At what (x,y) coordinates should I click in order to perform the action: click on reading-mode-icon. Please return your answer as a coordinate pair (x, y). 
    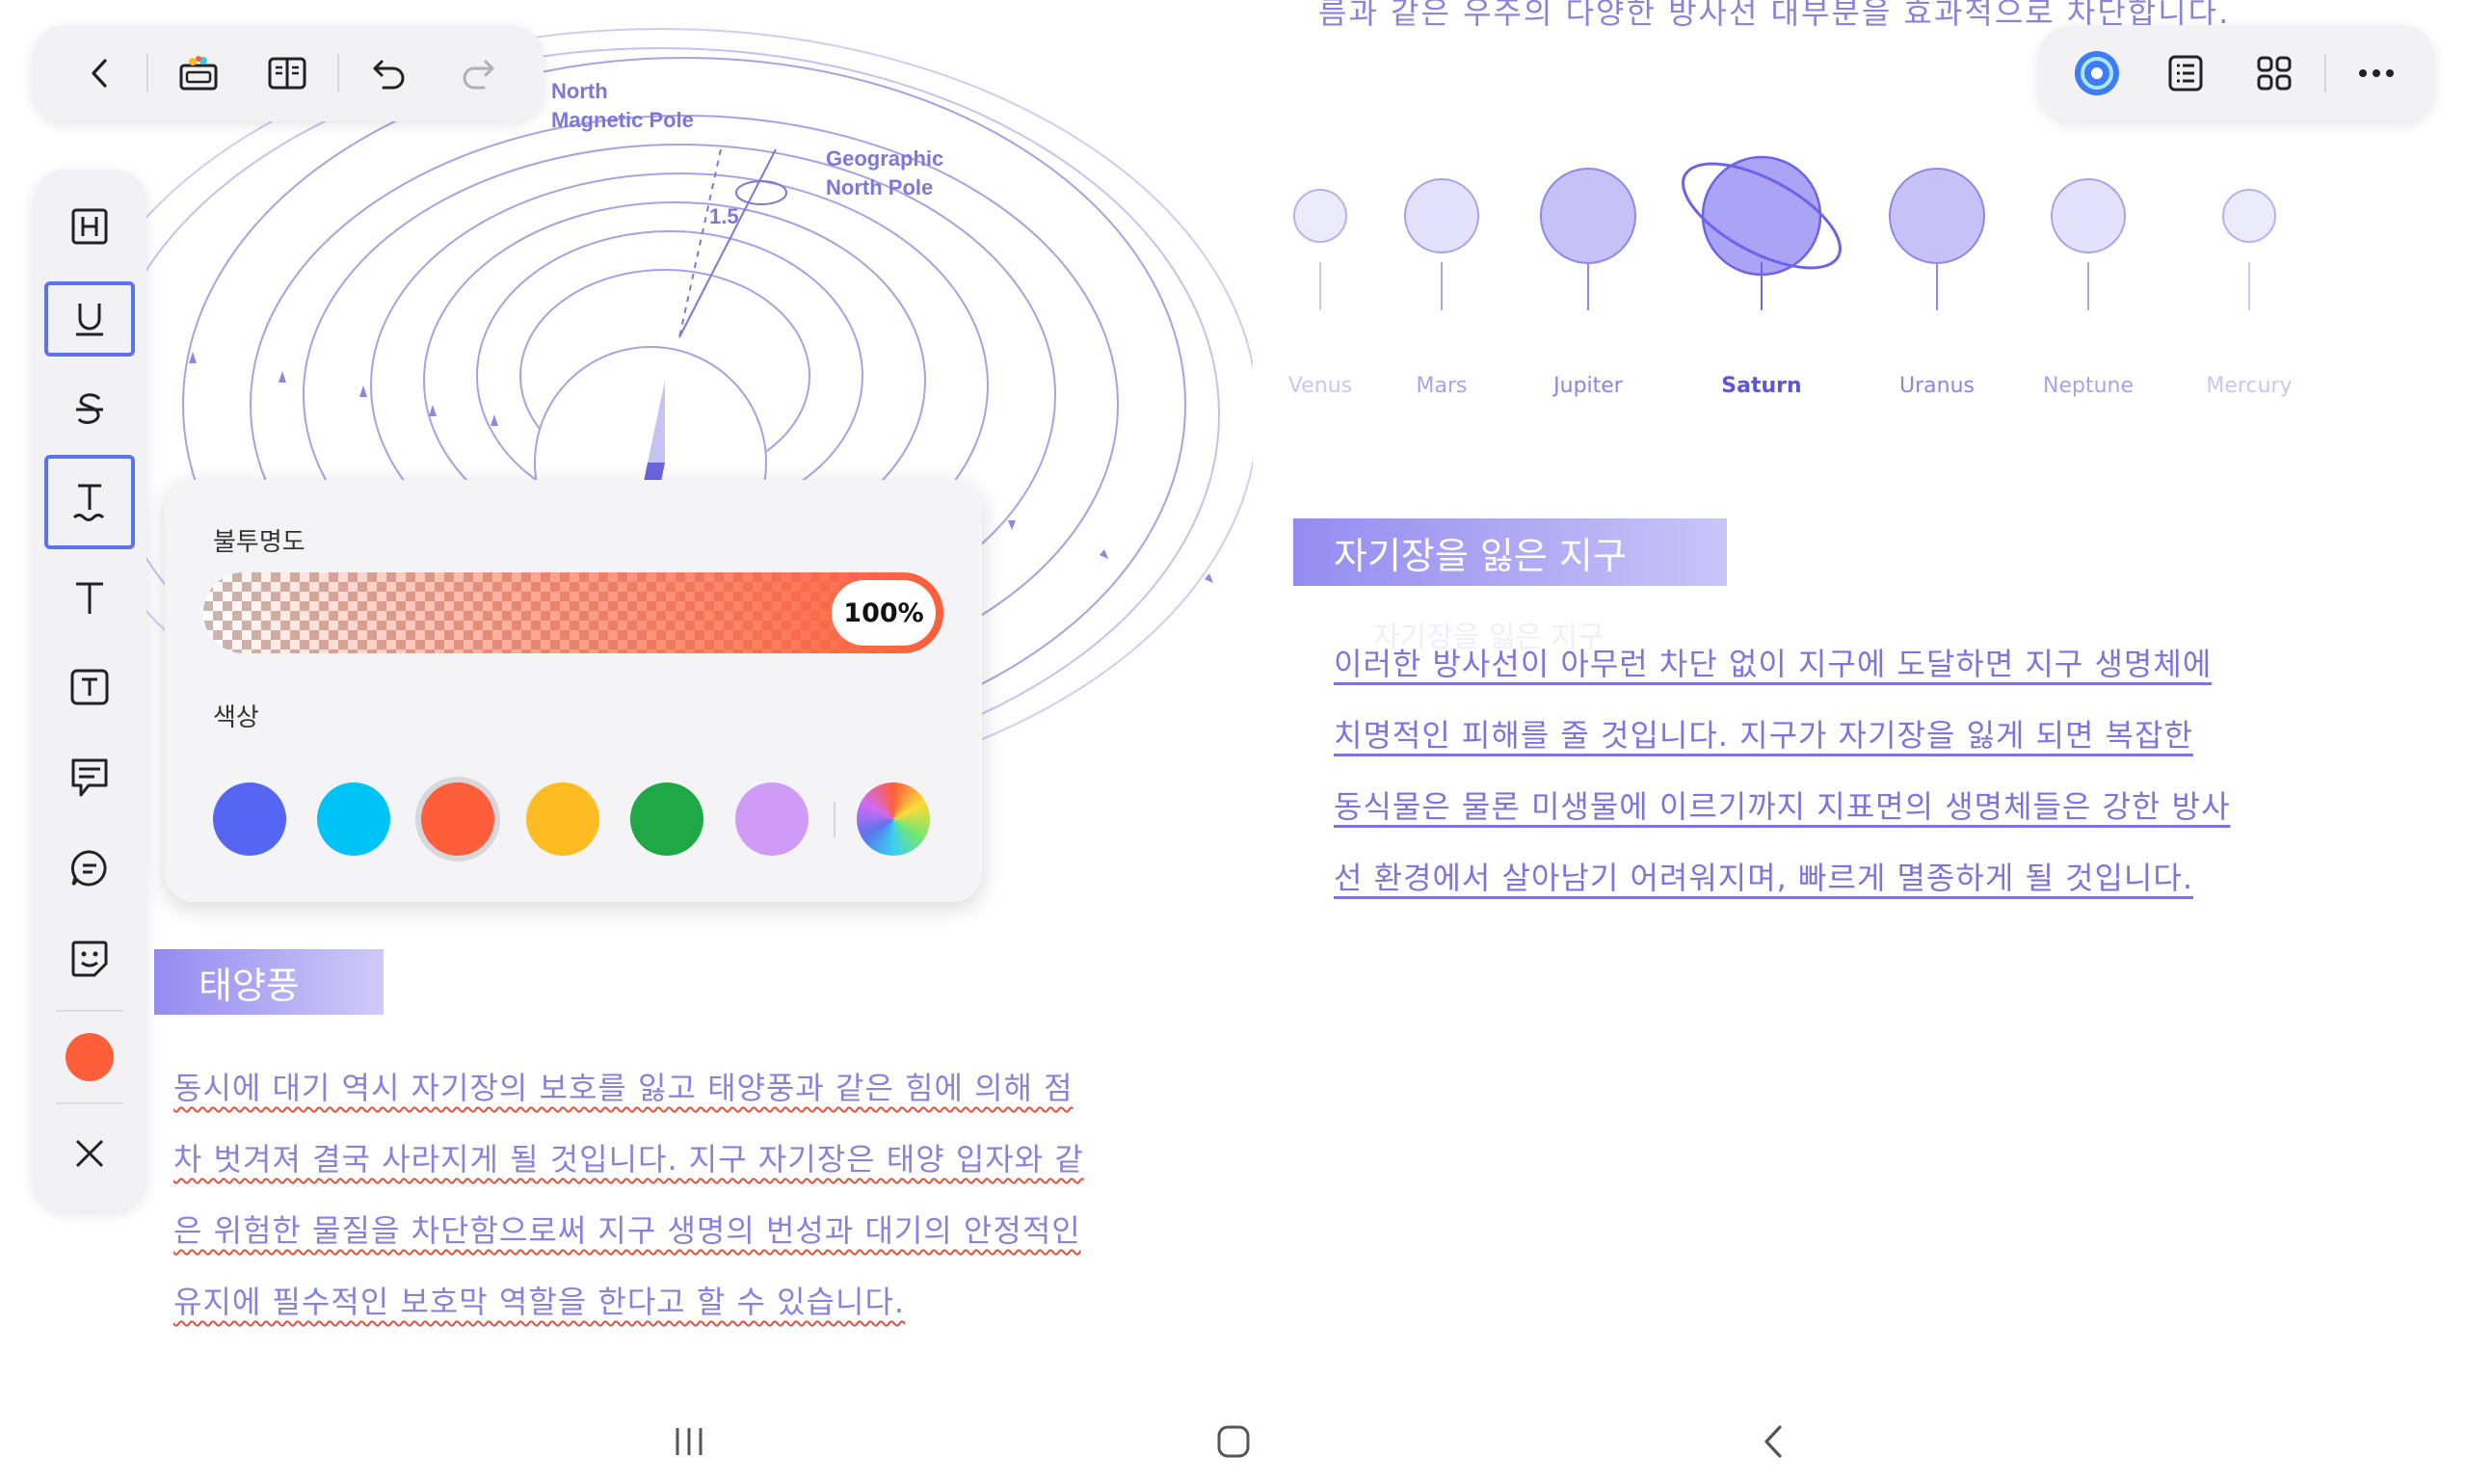
    Looking at the image, I should click on (287, 73).